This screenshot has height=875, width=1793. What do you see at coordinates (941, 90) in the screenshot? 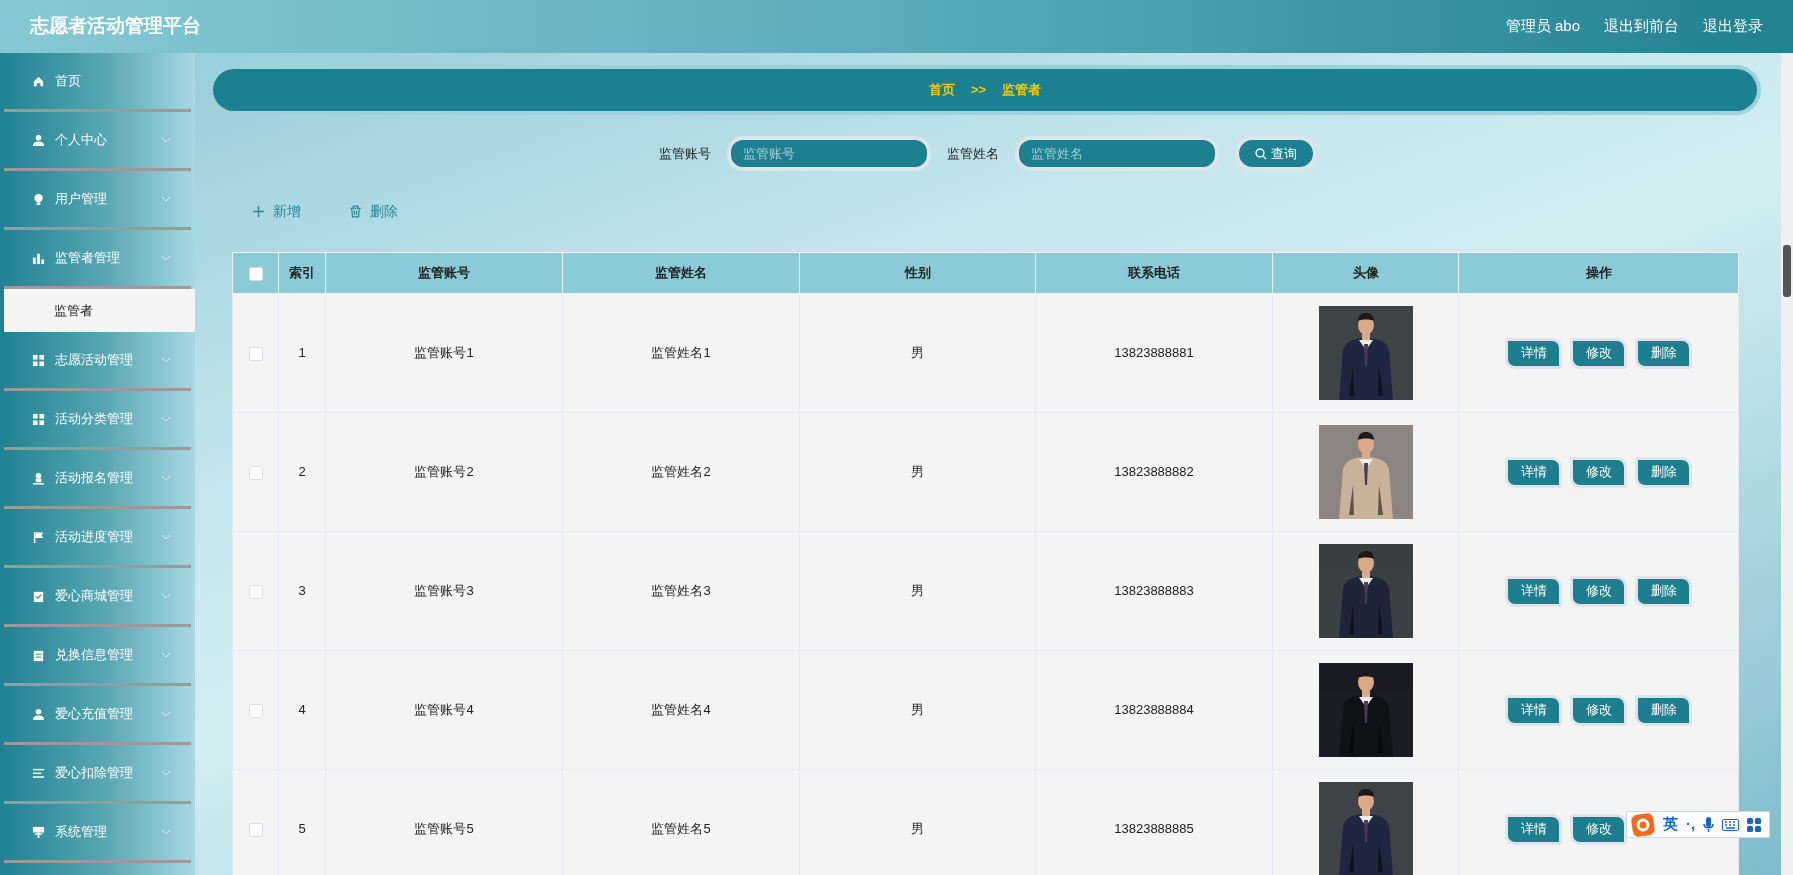
I see `breadcrumb-link: 首页` at bounding box center [941, 90].